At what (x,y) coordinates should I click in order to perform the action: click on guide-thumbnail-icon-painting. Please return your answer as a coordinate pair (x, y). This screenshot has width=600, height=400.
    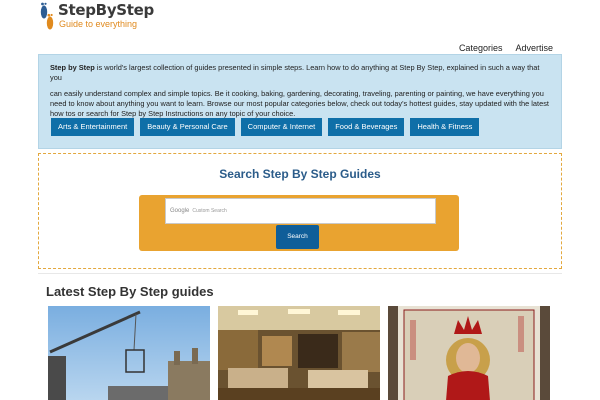
    Looking at the image, I should click on (469, 353).